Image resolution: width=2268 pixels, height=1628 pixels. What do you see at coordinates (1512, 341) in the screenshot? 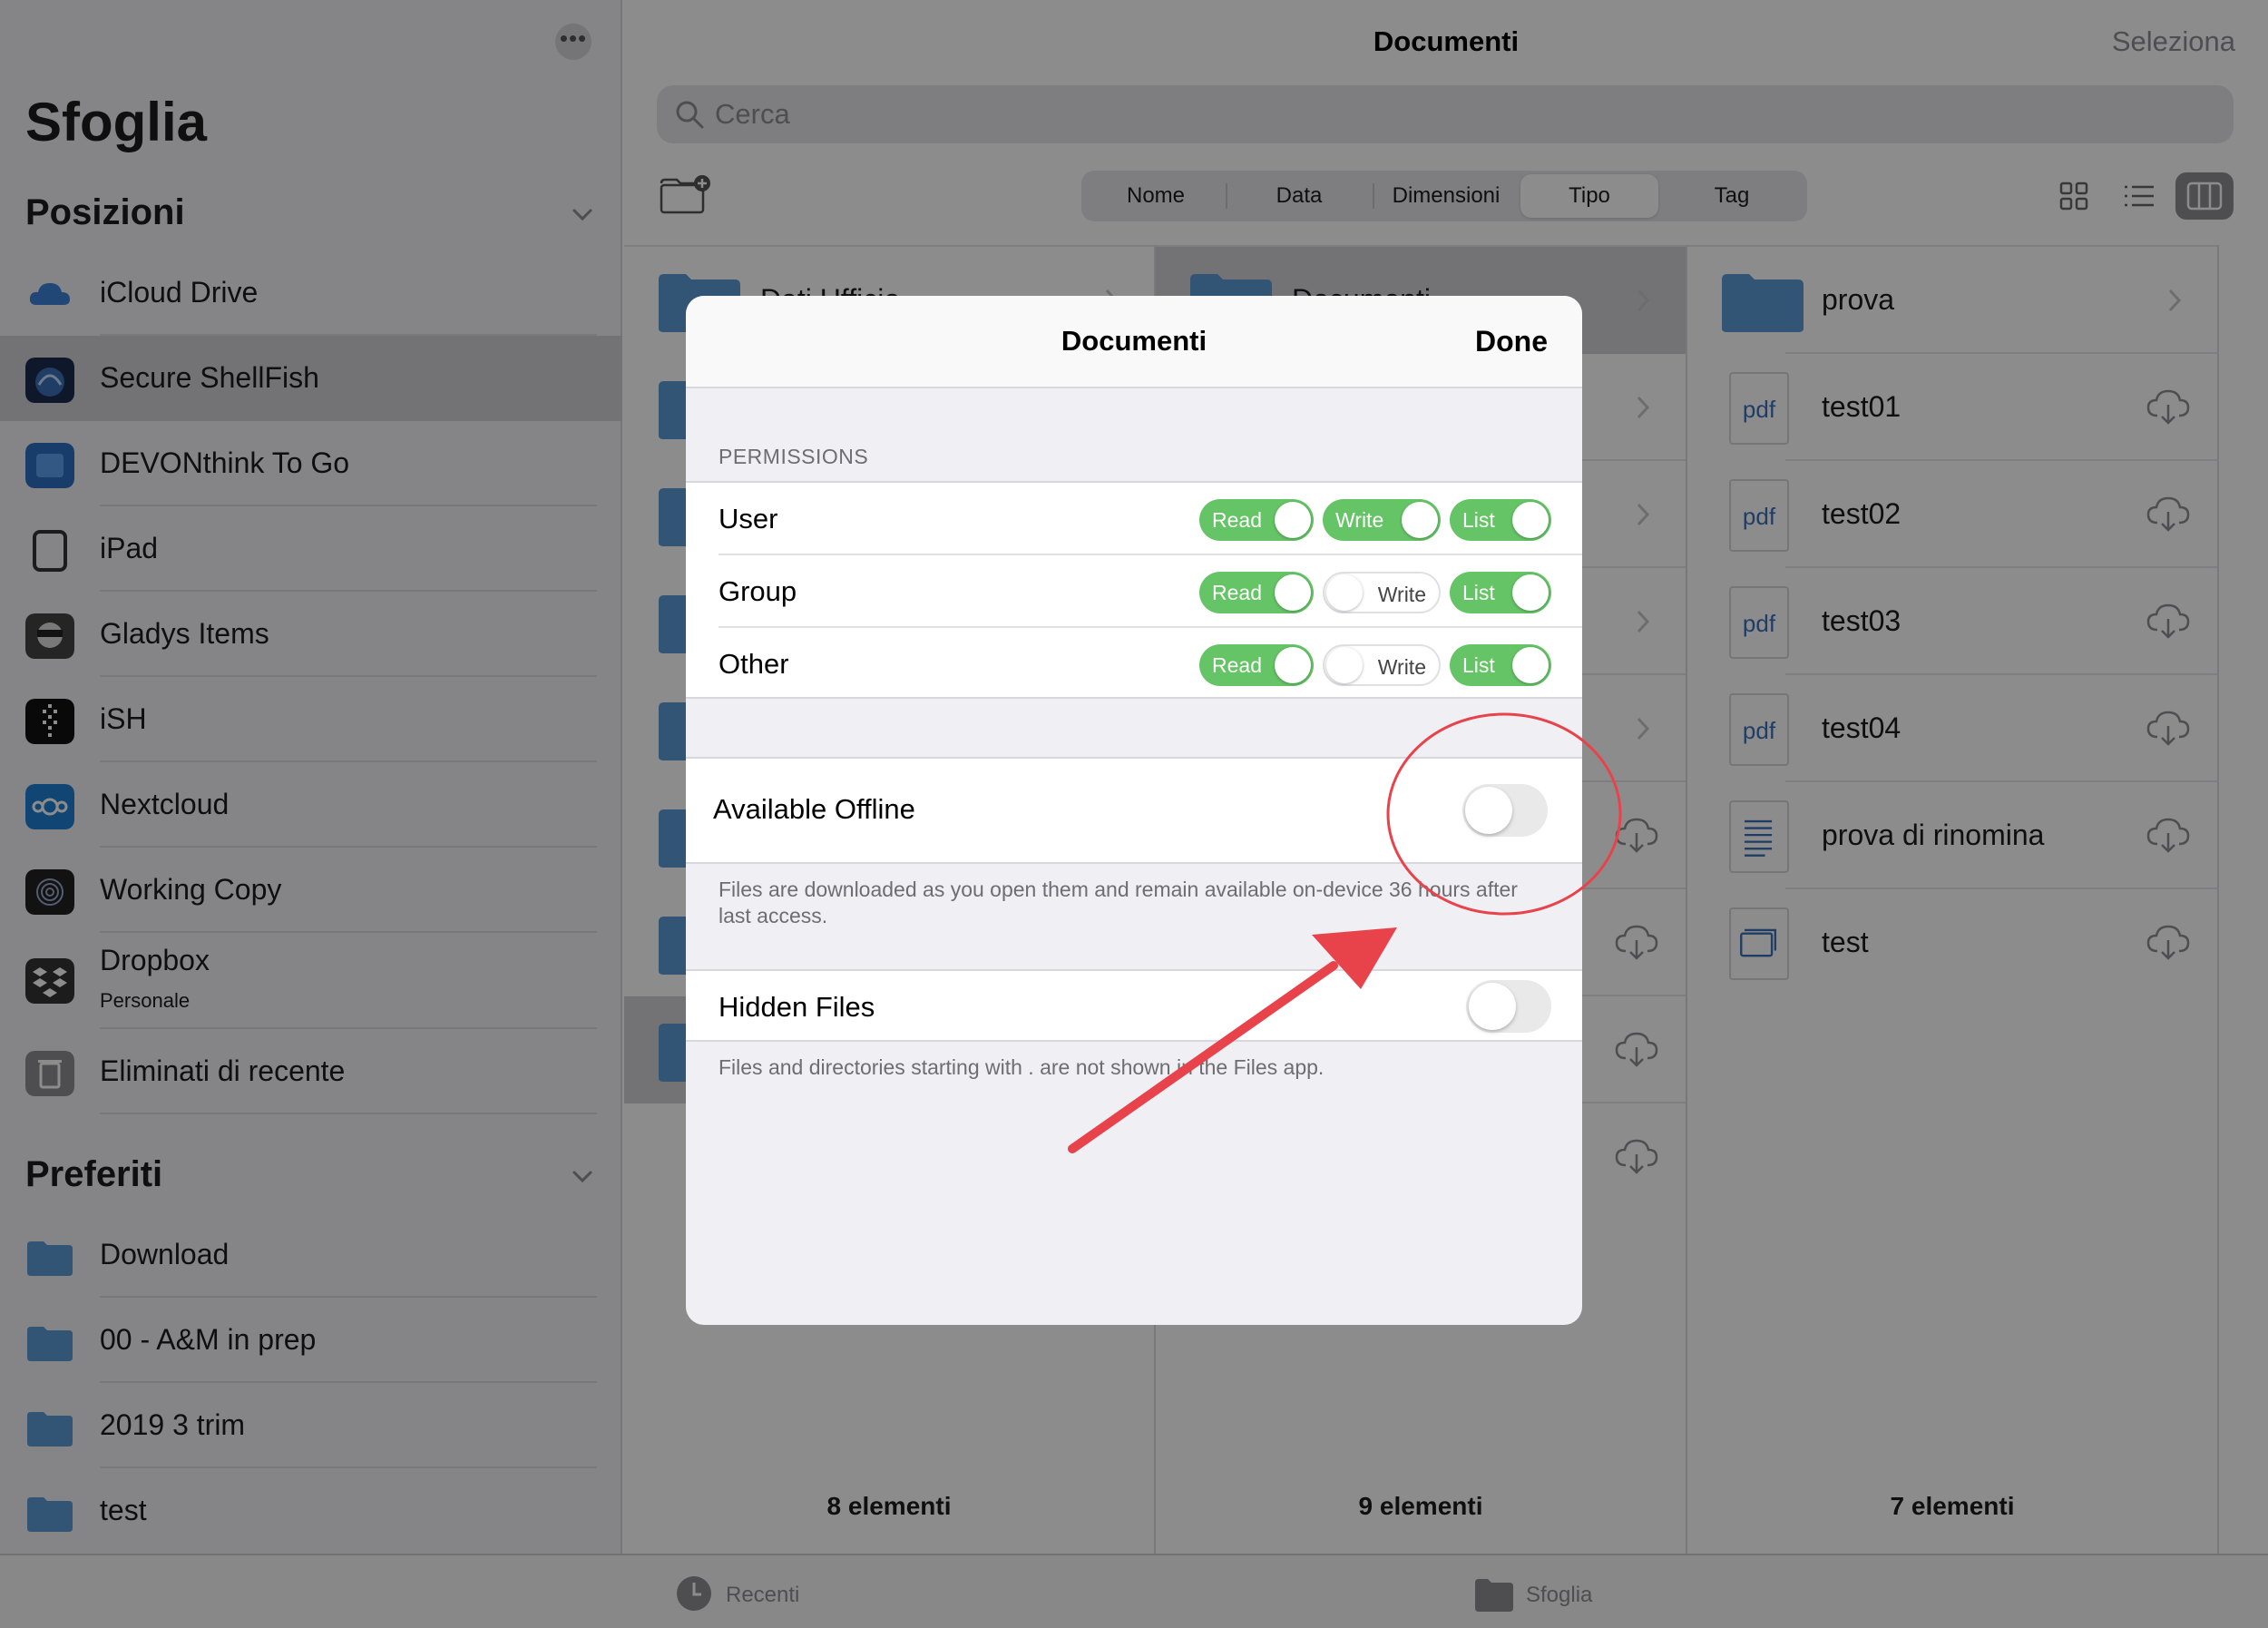
I see `done-button: Done` at bounding box center [1512, 341].